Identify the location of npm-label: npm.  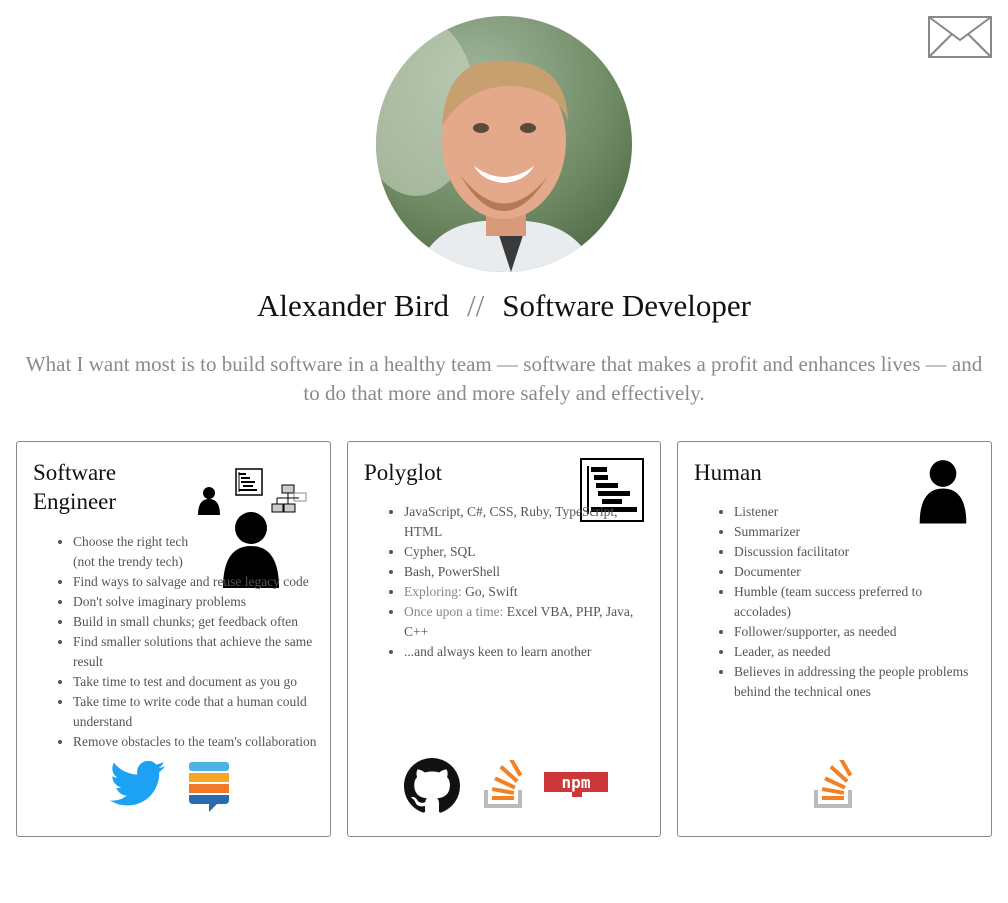
(576, 782).